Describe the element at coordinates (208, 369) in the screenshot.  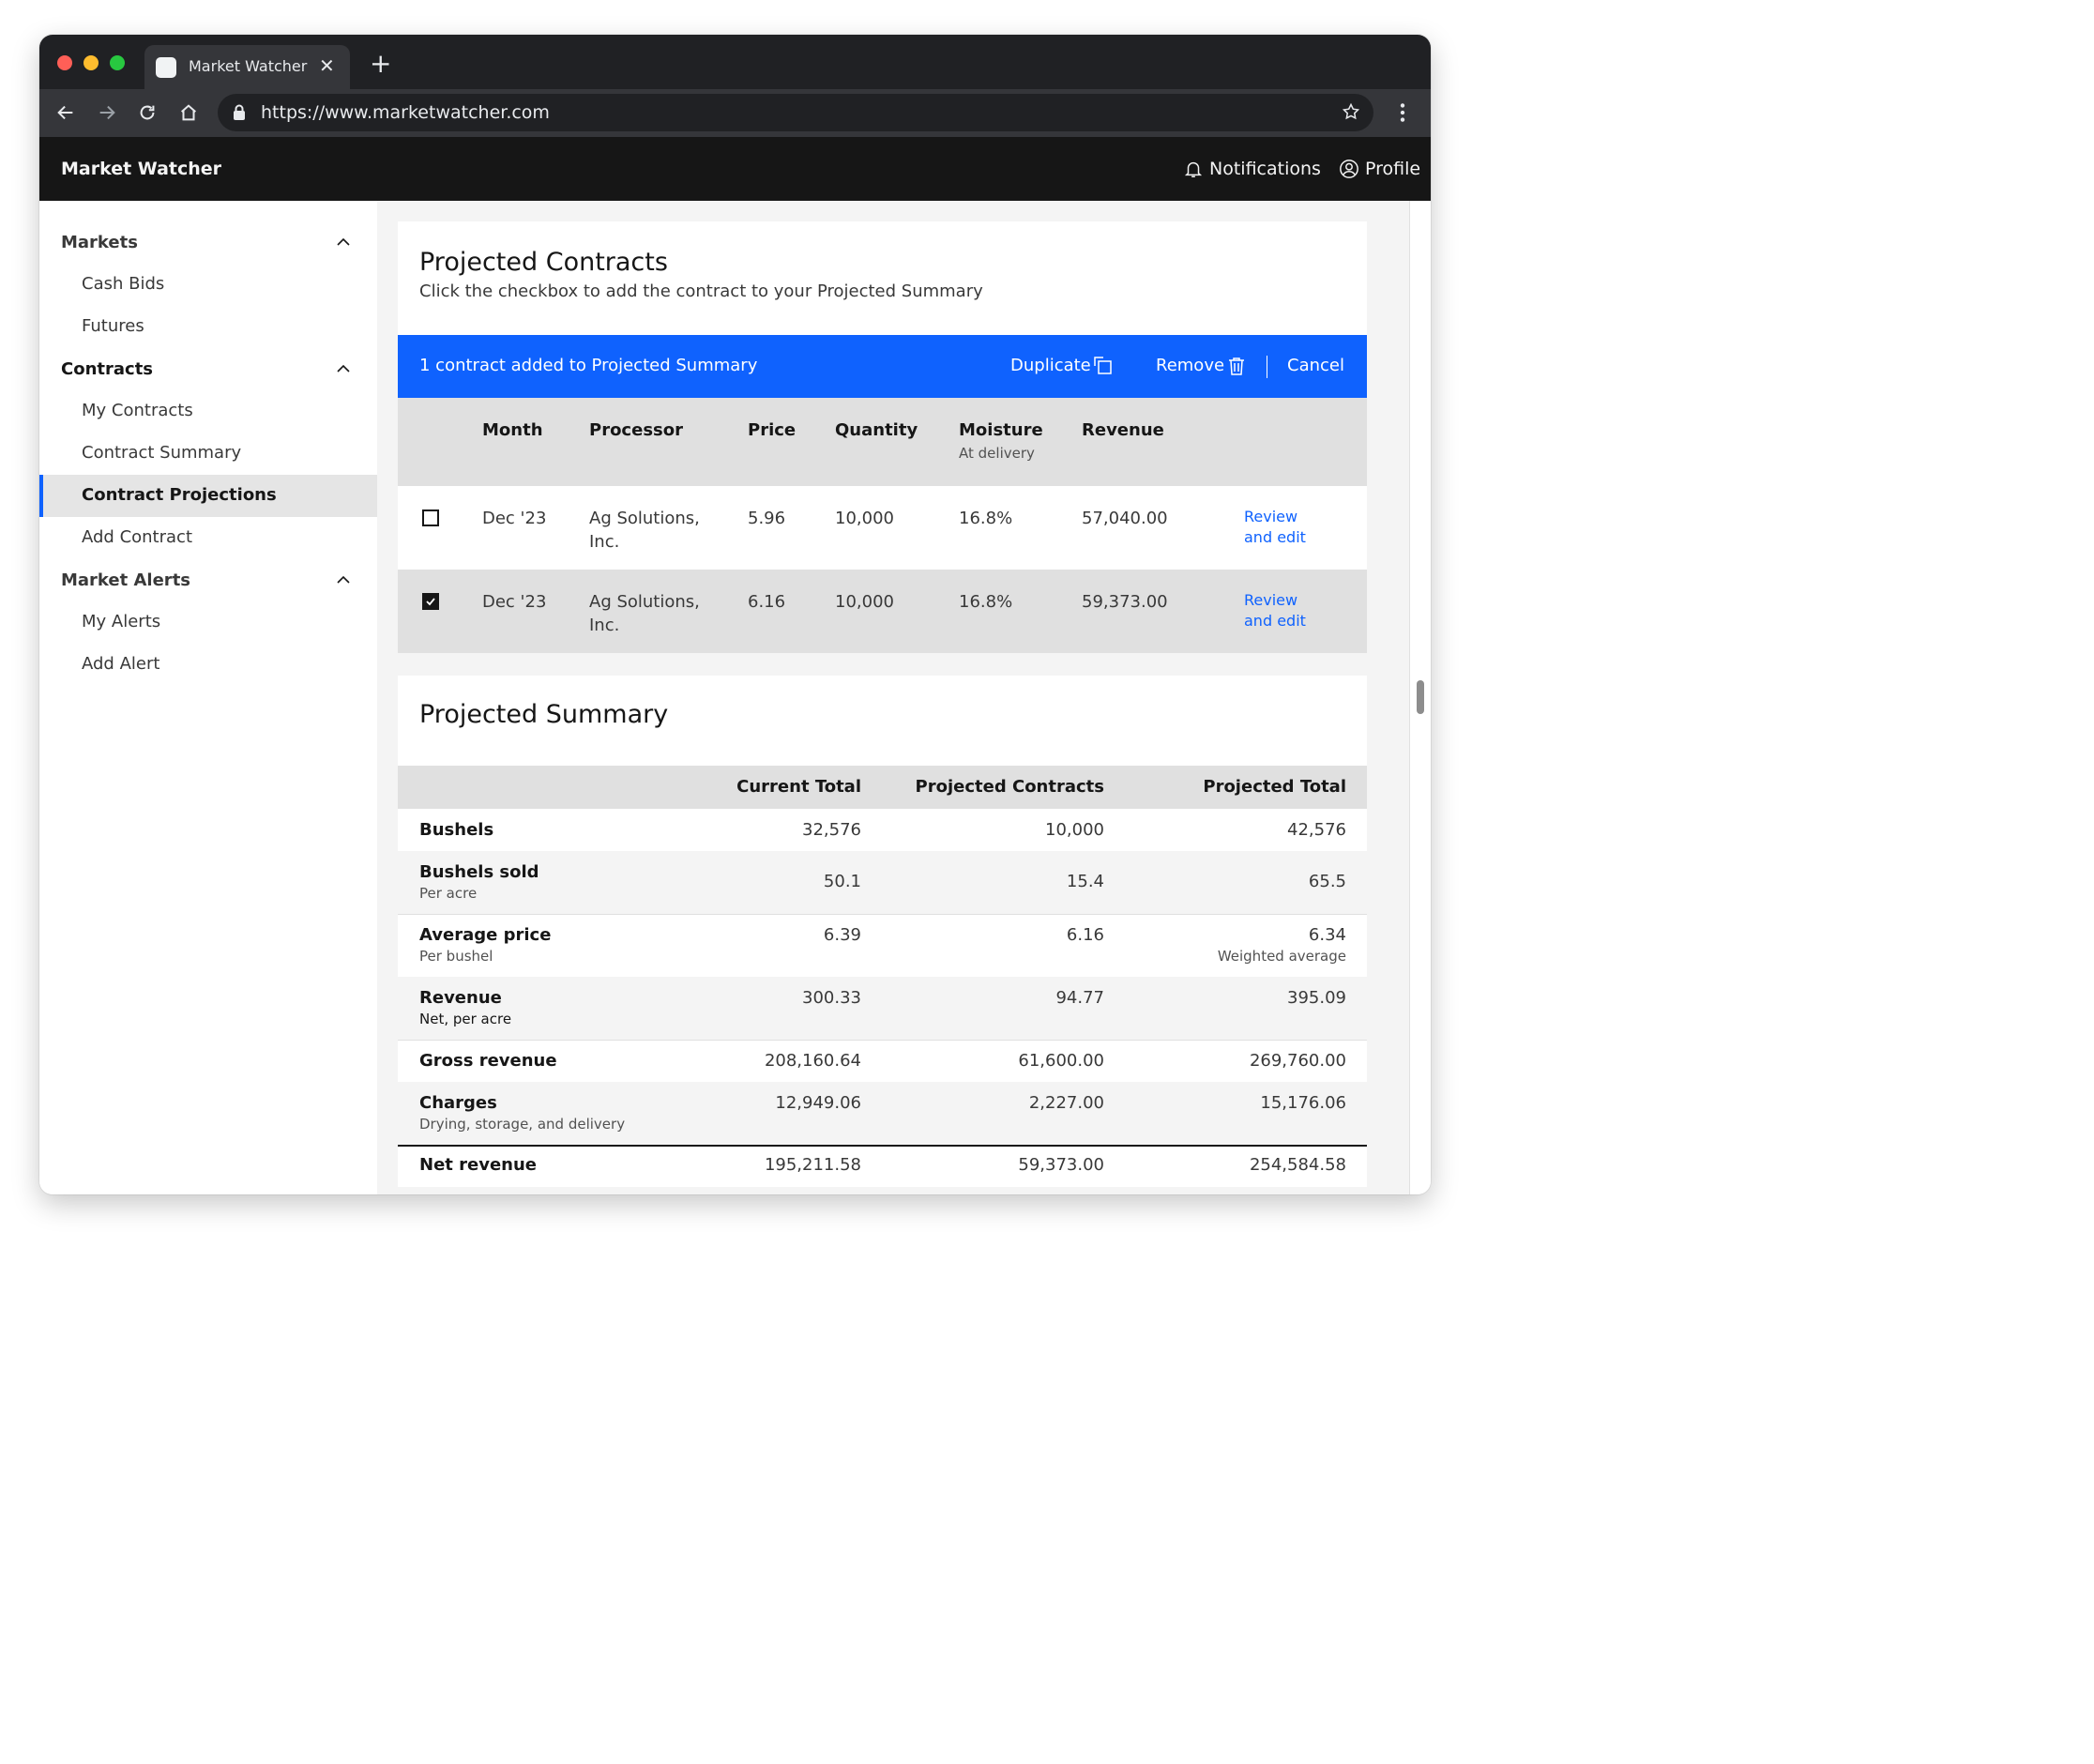
I see `sidebar-group-contracts: Contracts` at that location.